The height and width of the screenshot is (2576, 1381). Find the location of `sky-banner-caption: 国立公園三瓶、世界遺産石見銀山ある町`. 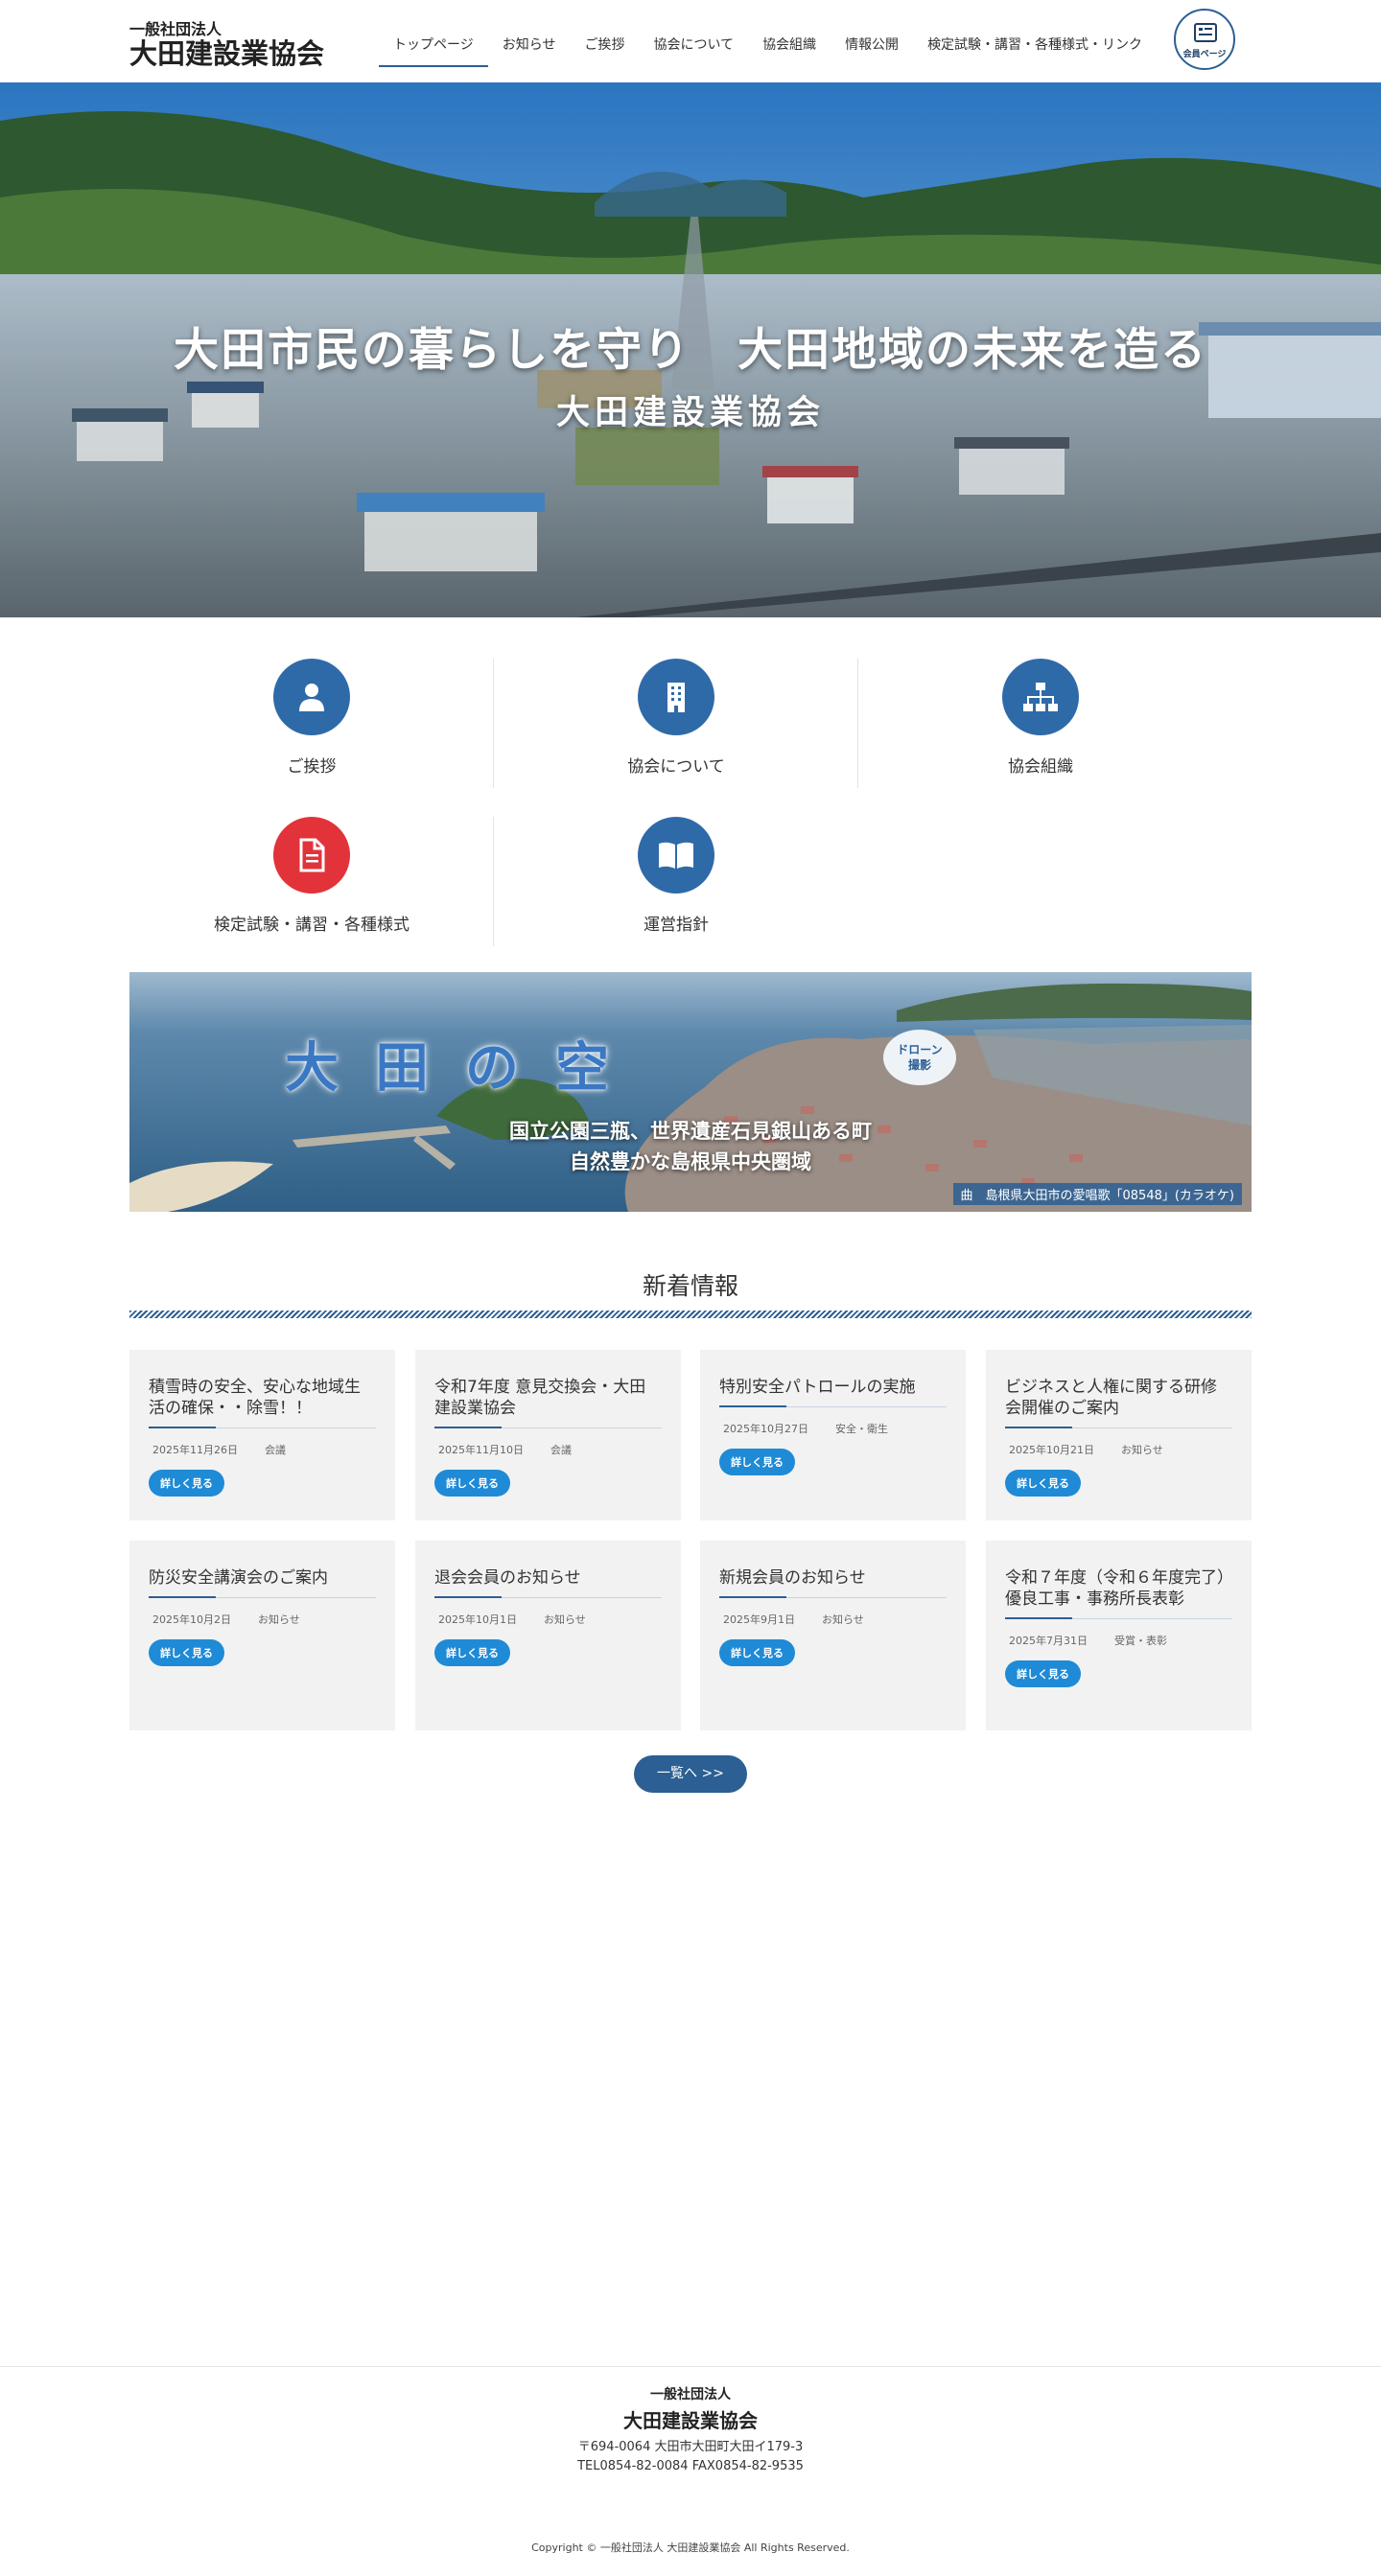

sky-banner-caption: 国立公園三瓶、世界遺産石見銀山ある町 is located at coordinates (691, 1132).